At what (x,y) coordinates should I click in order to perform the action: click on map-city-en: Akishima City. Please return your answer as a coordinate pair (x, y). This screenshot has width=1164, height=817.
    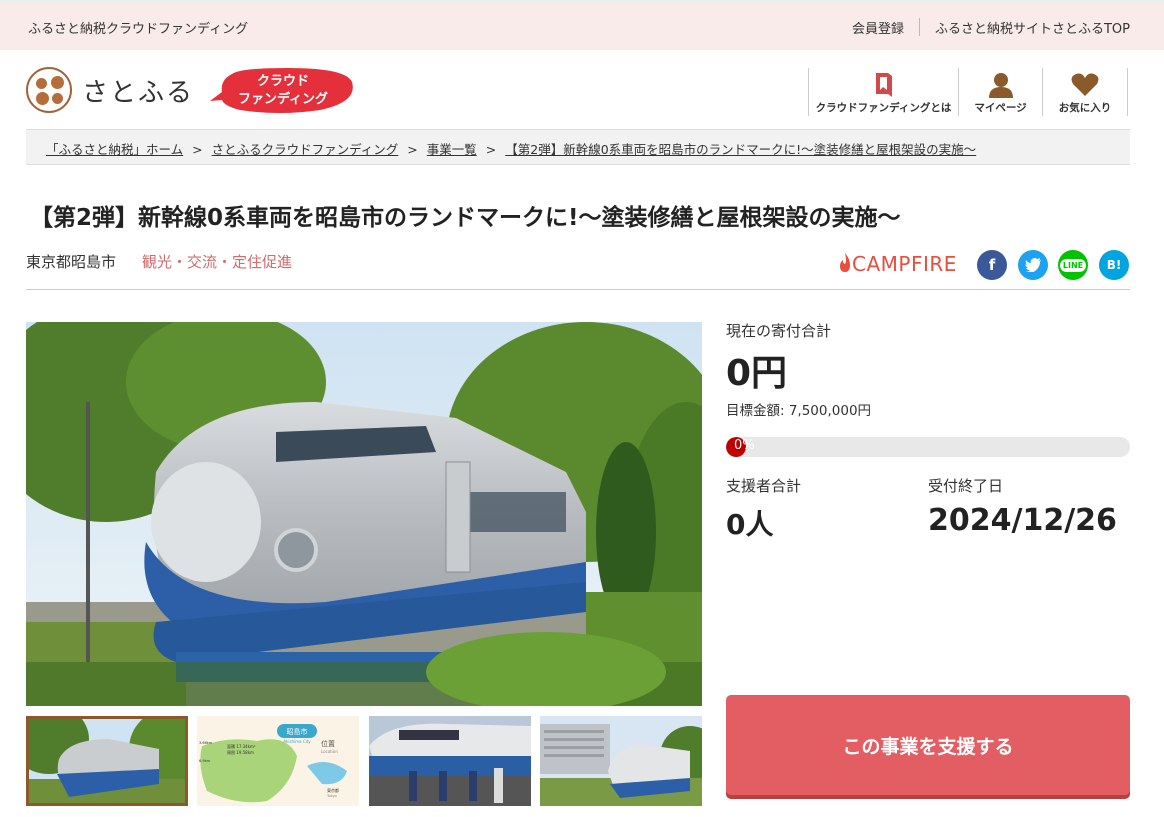
    Looking at the image, I should click on (297, 741).